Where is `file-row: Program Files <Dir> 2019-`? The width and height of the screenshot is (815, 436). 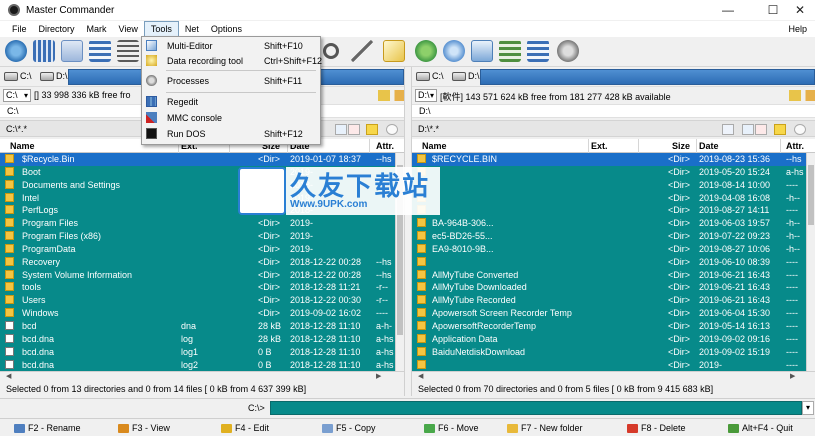
file-row: Program Files <Dir> 2019- is located at coordinates (202, 223).